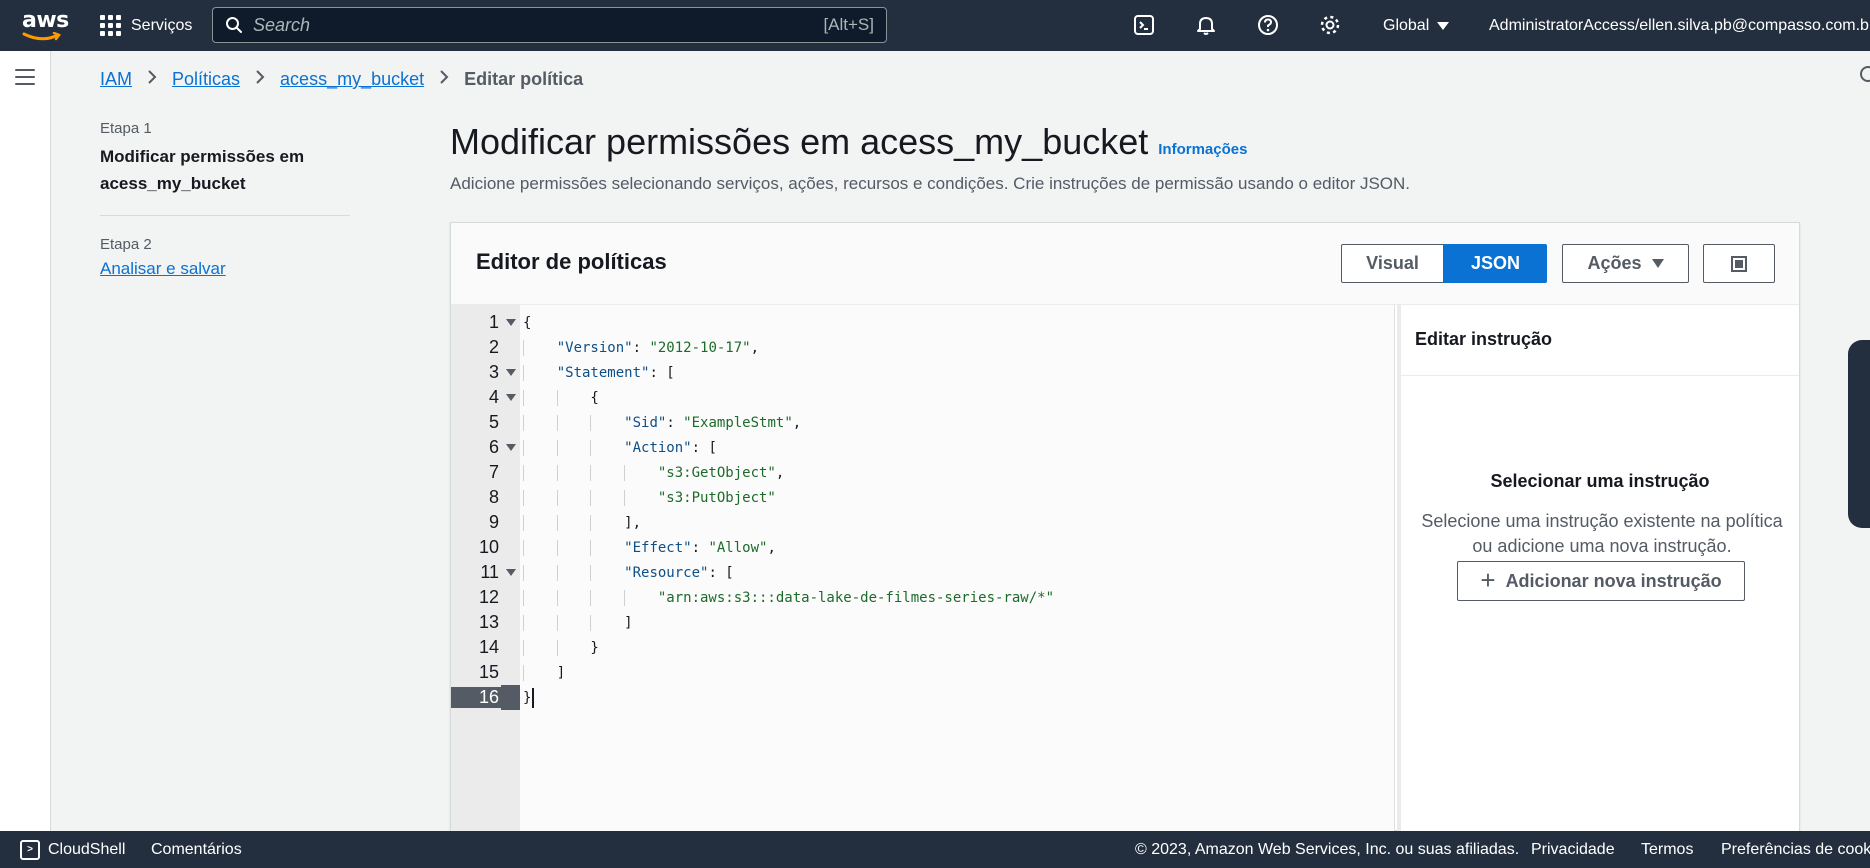 The height and width of the screenshot is (868, 1870). Describe the element at coordinates (493, 522) in the screenshot. I see `line-number: 9` at that location.